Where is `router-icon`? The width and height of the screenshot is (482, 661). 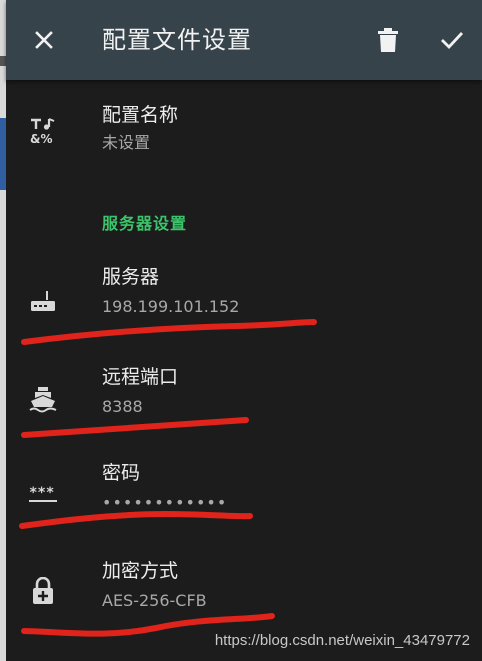
router-icon is located at coordinates (43, 301).